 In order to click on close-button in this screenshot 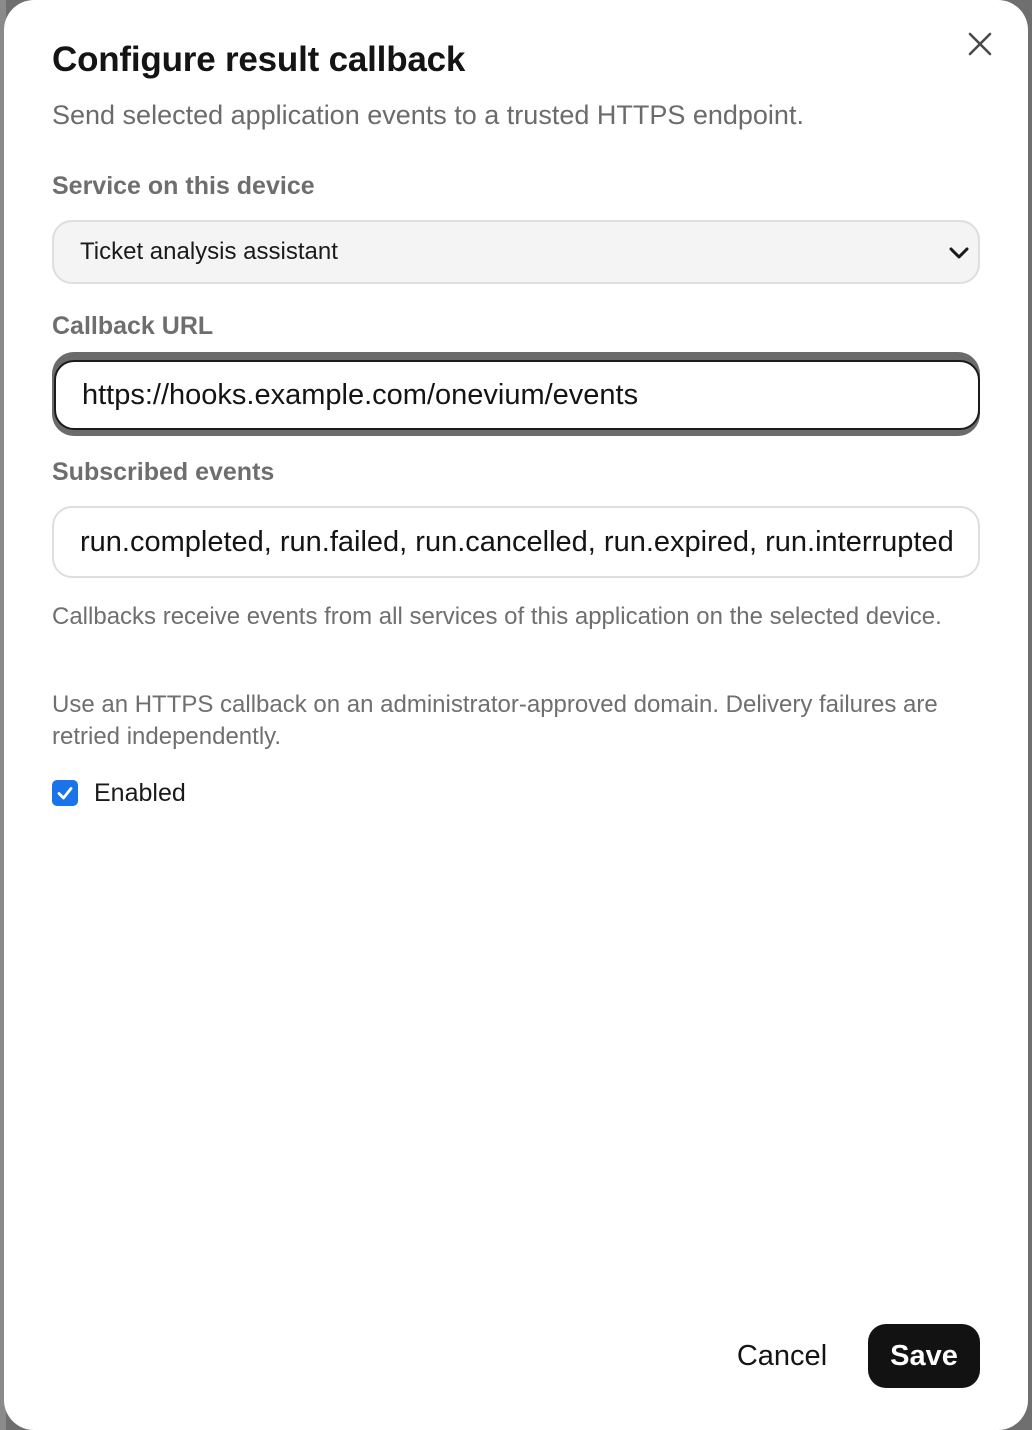, I will do `click(980, 44)`.